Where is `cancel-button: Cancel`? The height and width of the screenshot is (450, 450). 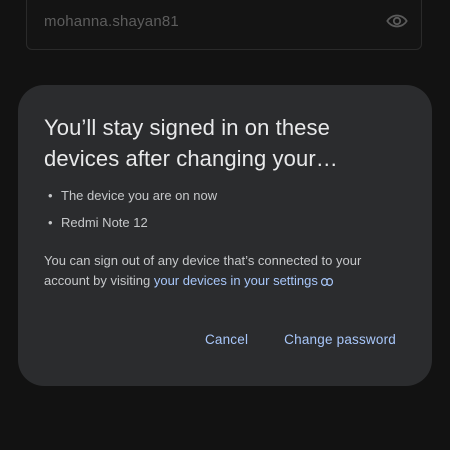 cancel-button: Cancel is located at coordinates (226, 339).